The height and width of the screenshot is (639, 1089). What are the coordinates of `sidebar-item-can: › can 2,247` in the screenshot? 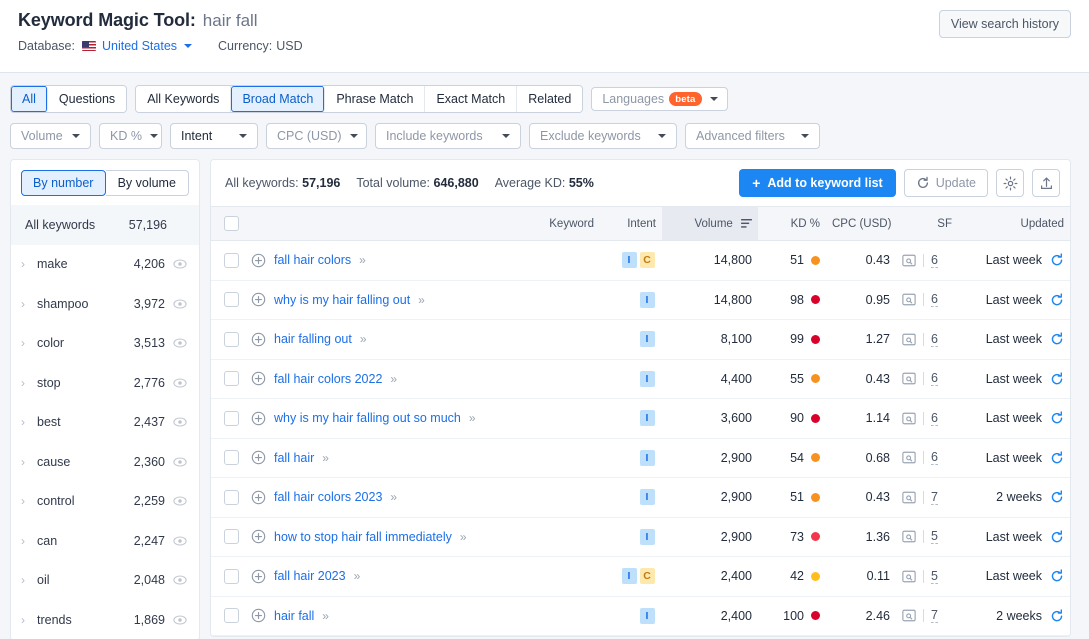 It's located at (105, 541).